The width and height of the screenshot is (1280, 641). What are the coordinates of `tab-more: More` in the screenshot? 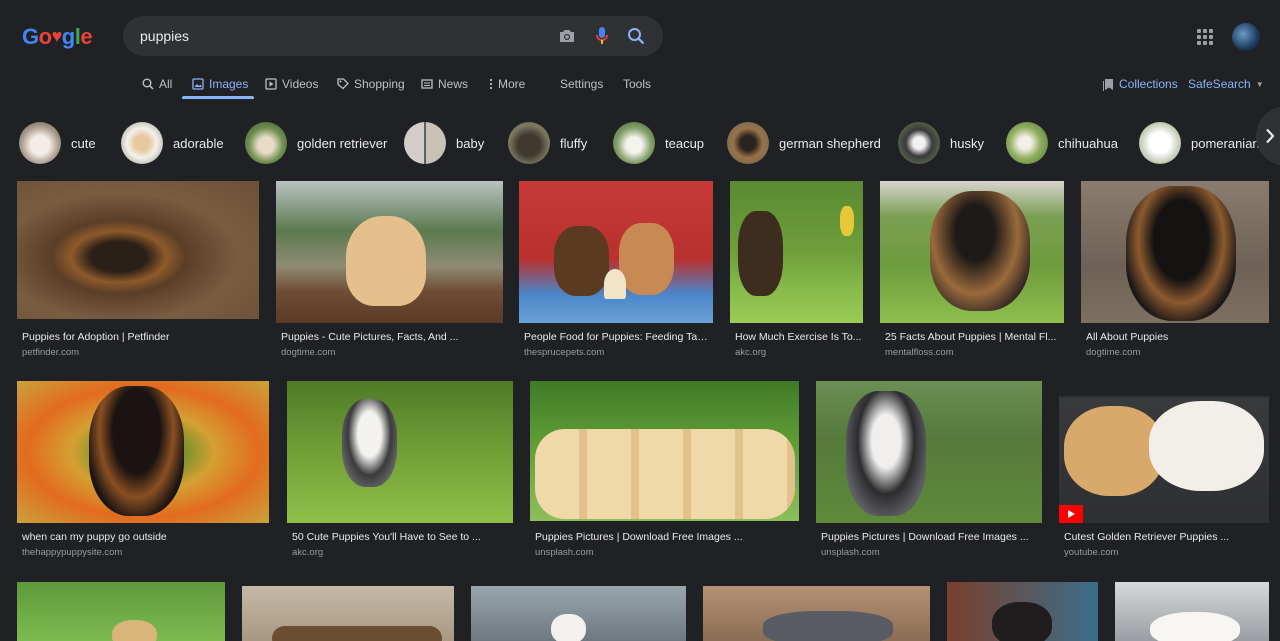 It's located at (507, 84).